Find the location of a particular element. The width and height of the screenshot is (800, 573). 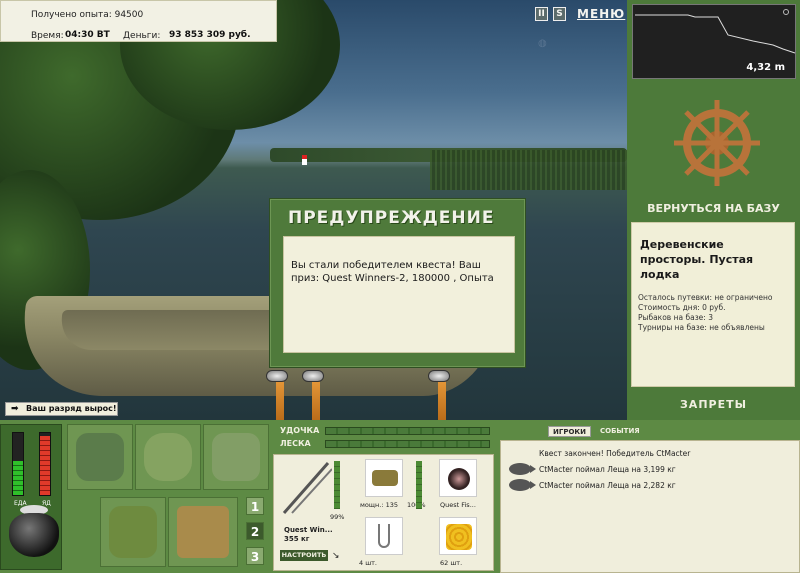

bans-button: ЗАПРЕТЫ is located at coordinates (713, 404).